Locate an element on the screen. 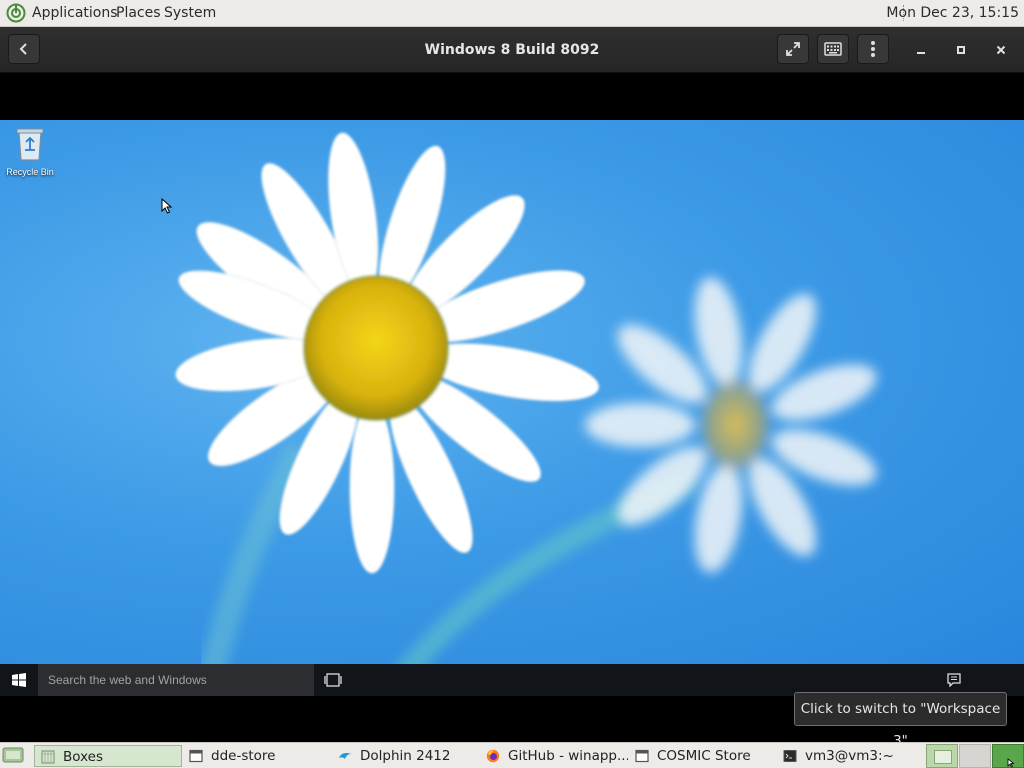 The image size is (1024, 768). desktop-icon-recycle-bin: Recycle Bin is located at coordinates (30, 151).